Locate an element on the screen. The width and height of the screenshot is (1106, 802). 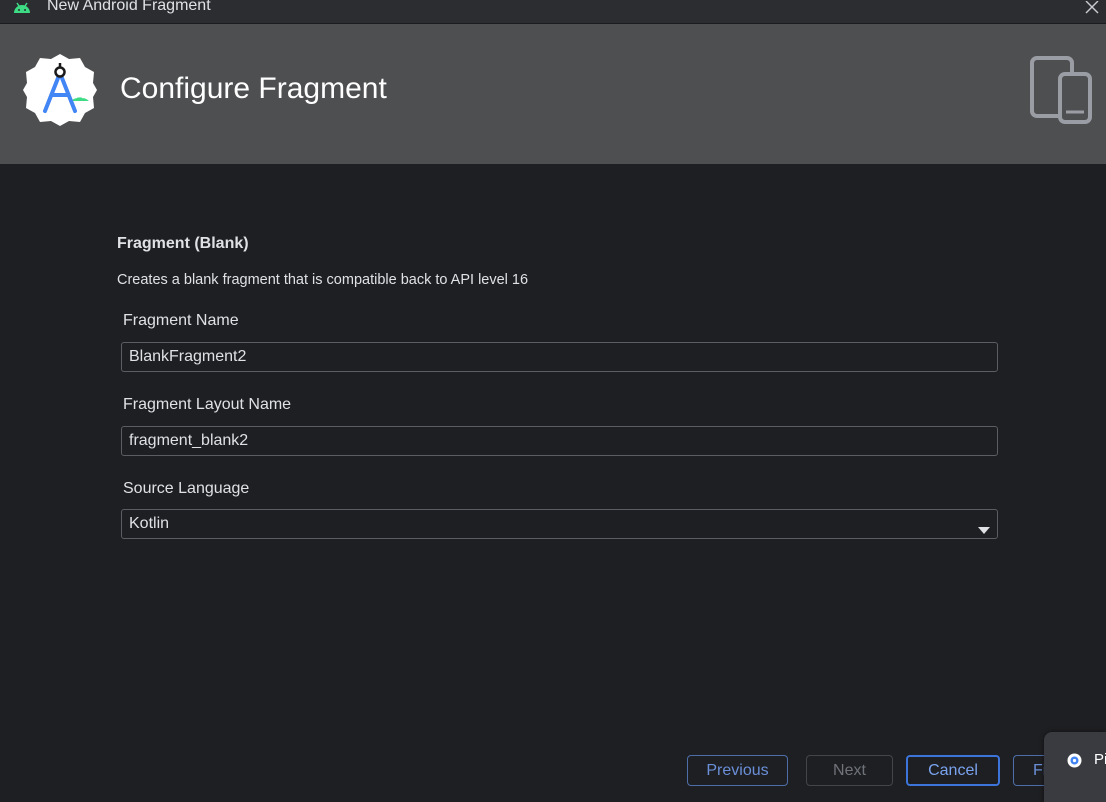
window-title: New Android Fragment is located at coordinates (129, 7).